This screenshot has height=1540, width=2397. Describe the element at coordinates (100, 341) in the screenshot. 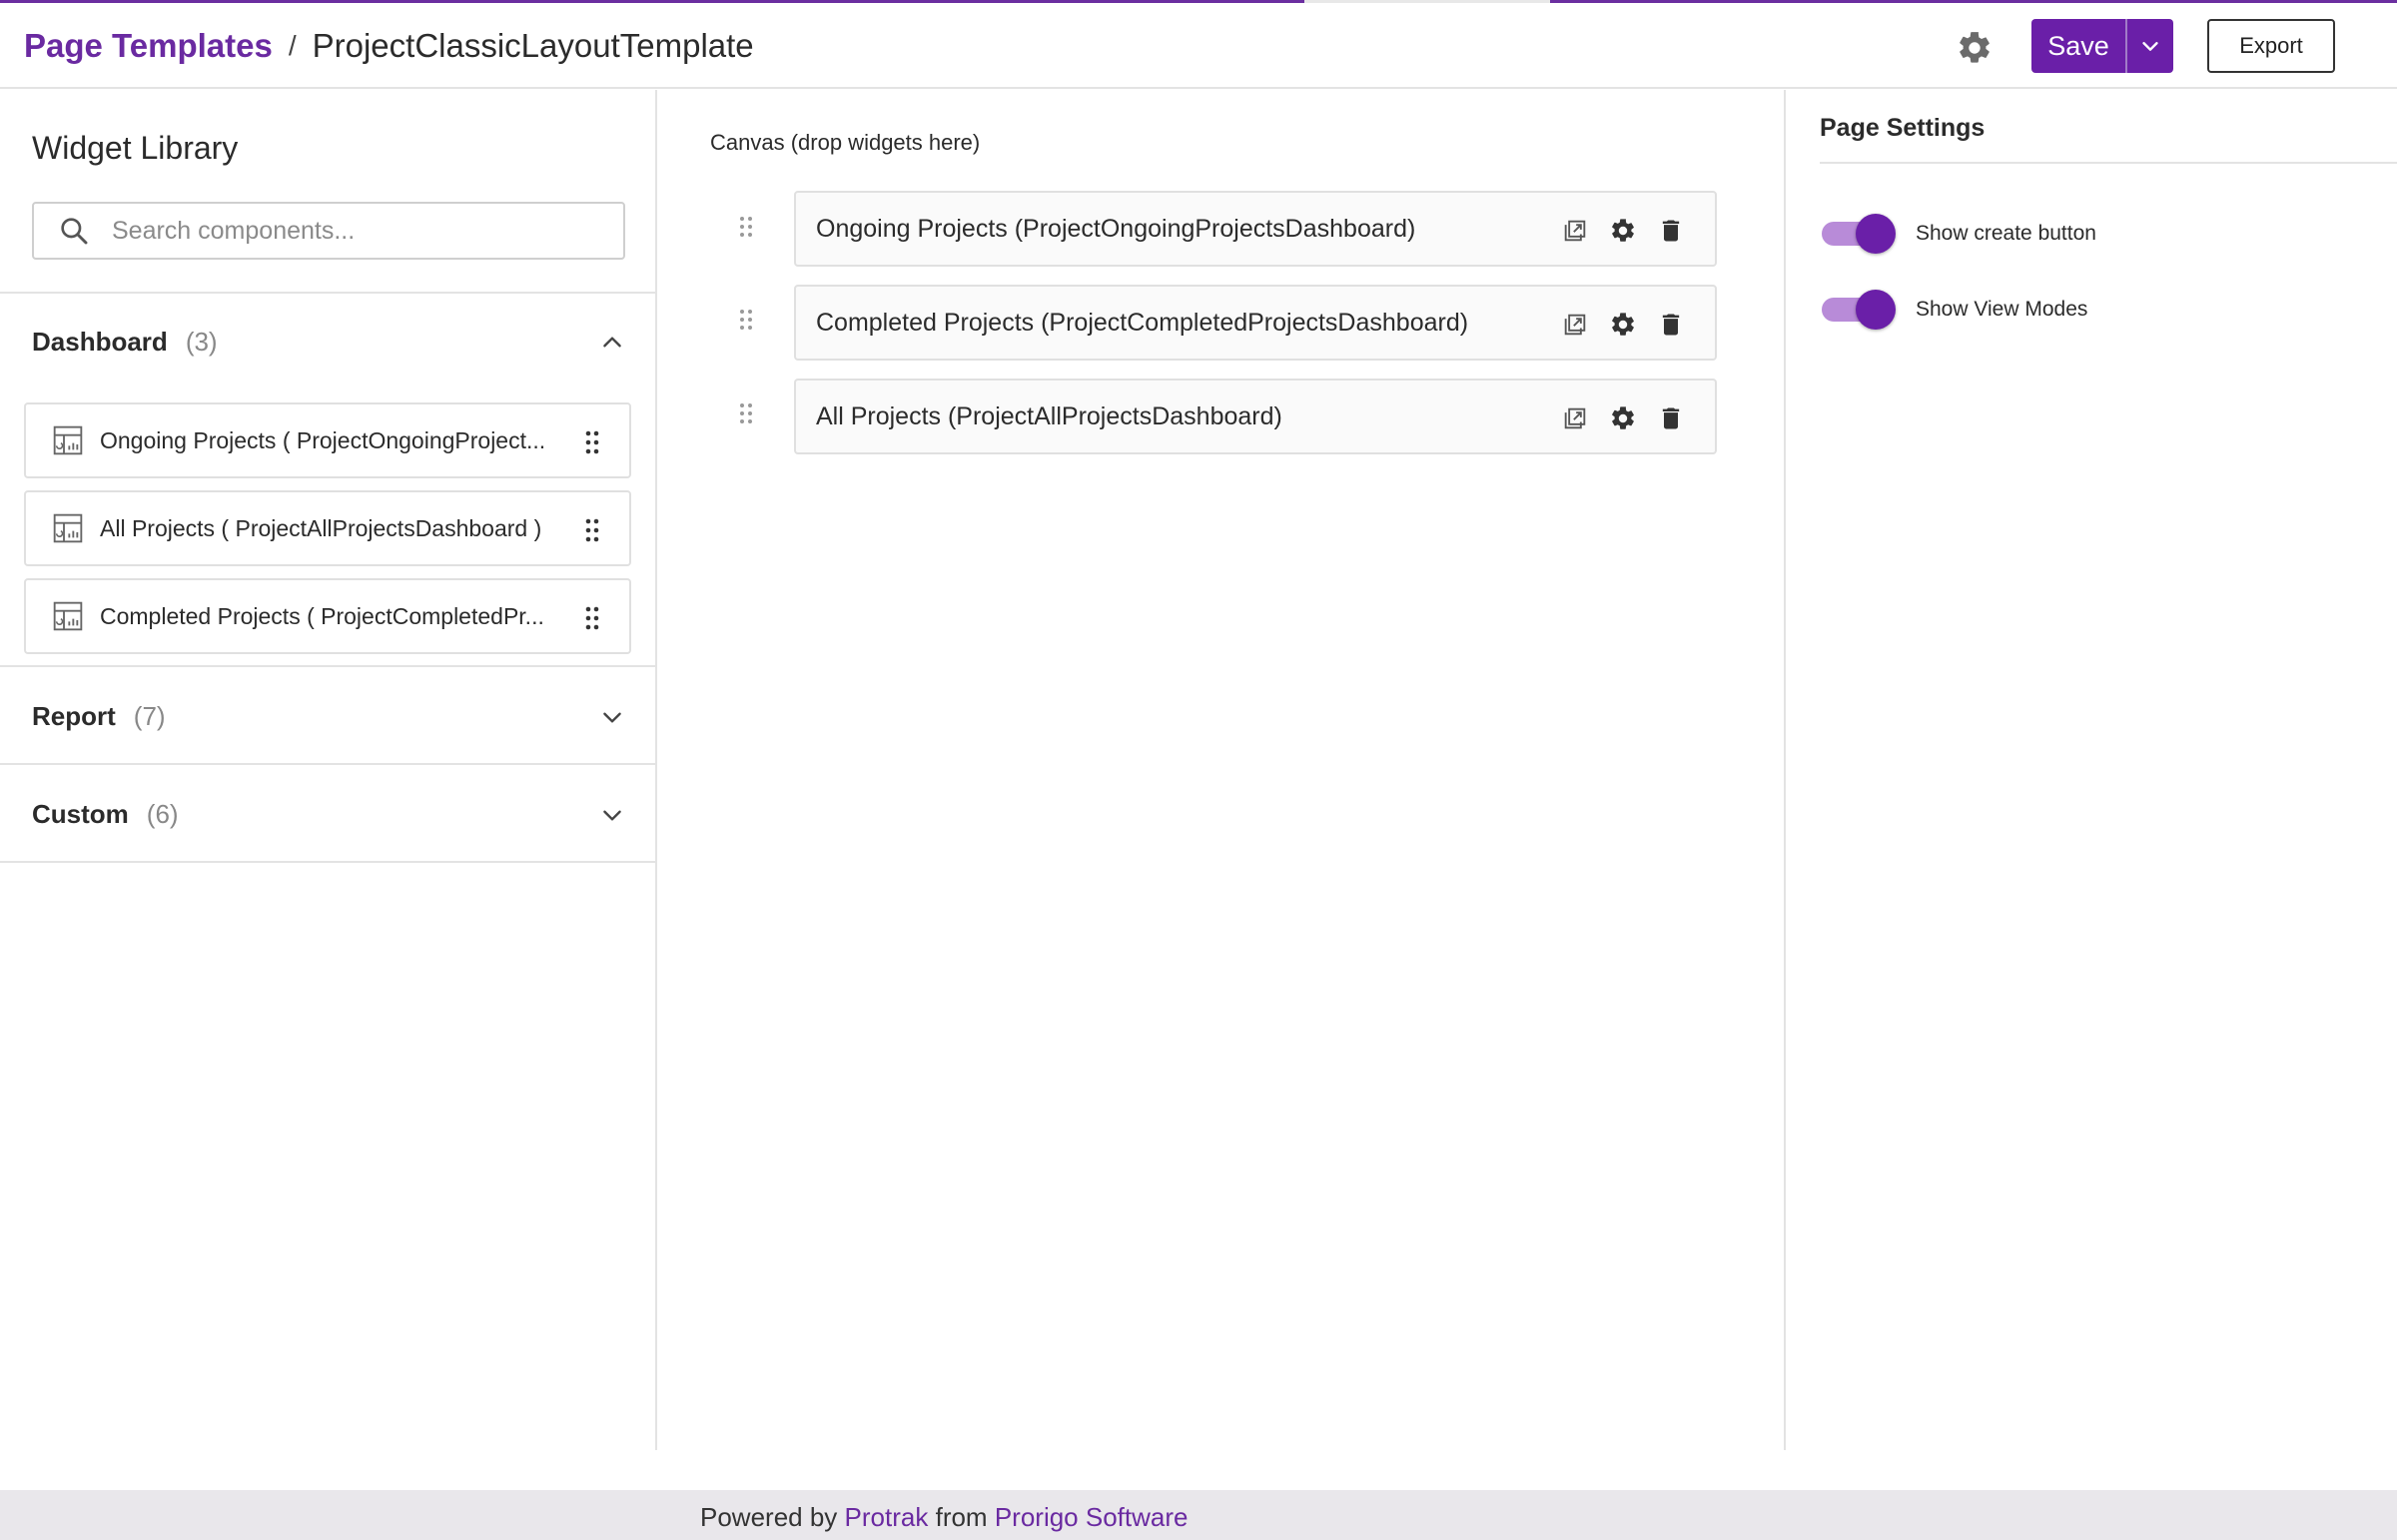

I see `section-name: Dashboard` at that location.